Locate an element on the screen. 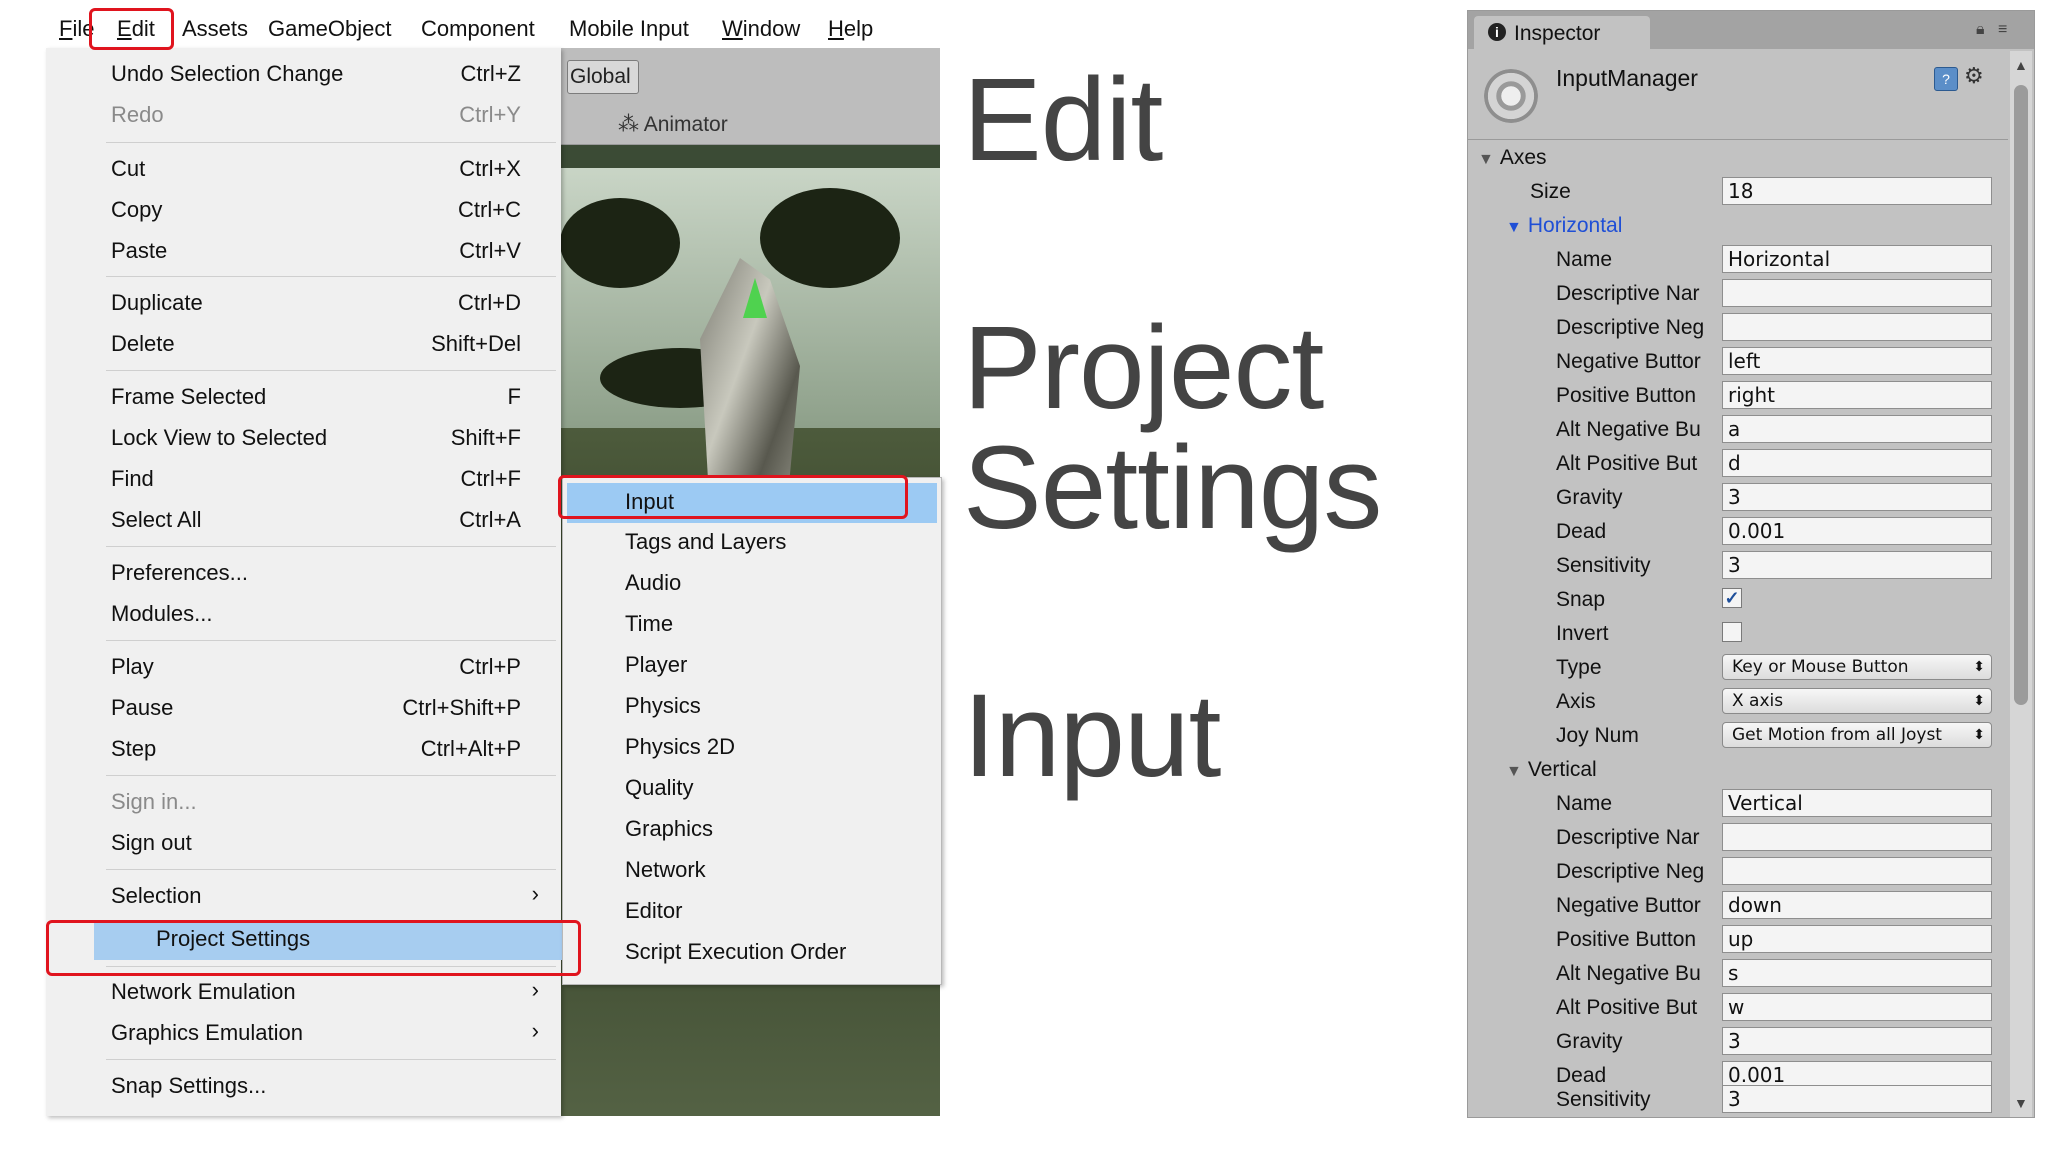 Image resolution: width=2048 pixels, height=1152 pixels. highlight-project-settings is located at coordinates (313, 948).